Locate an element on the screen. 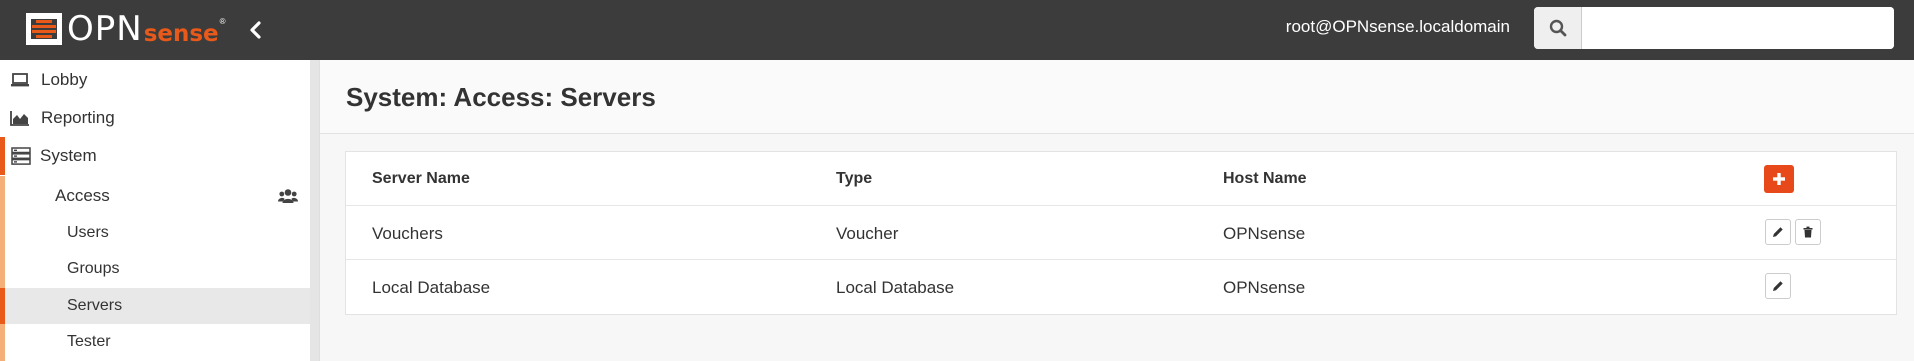 The width and height of the screenshot is (1914, 361). sidebar-item-label: Tester is located at coordinates (89, 341).